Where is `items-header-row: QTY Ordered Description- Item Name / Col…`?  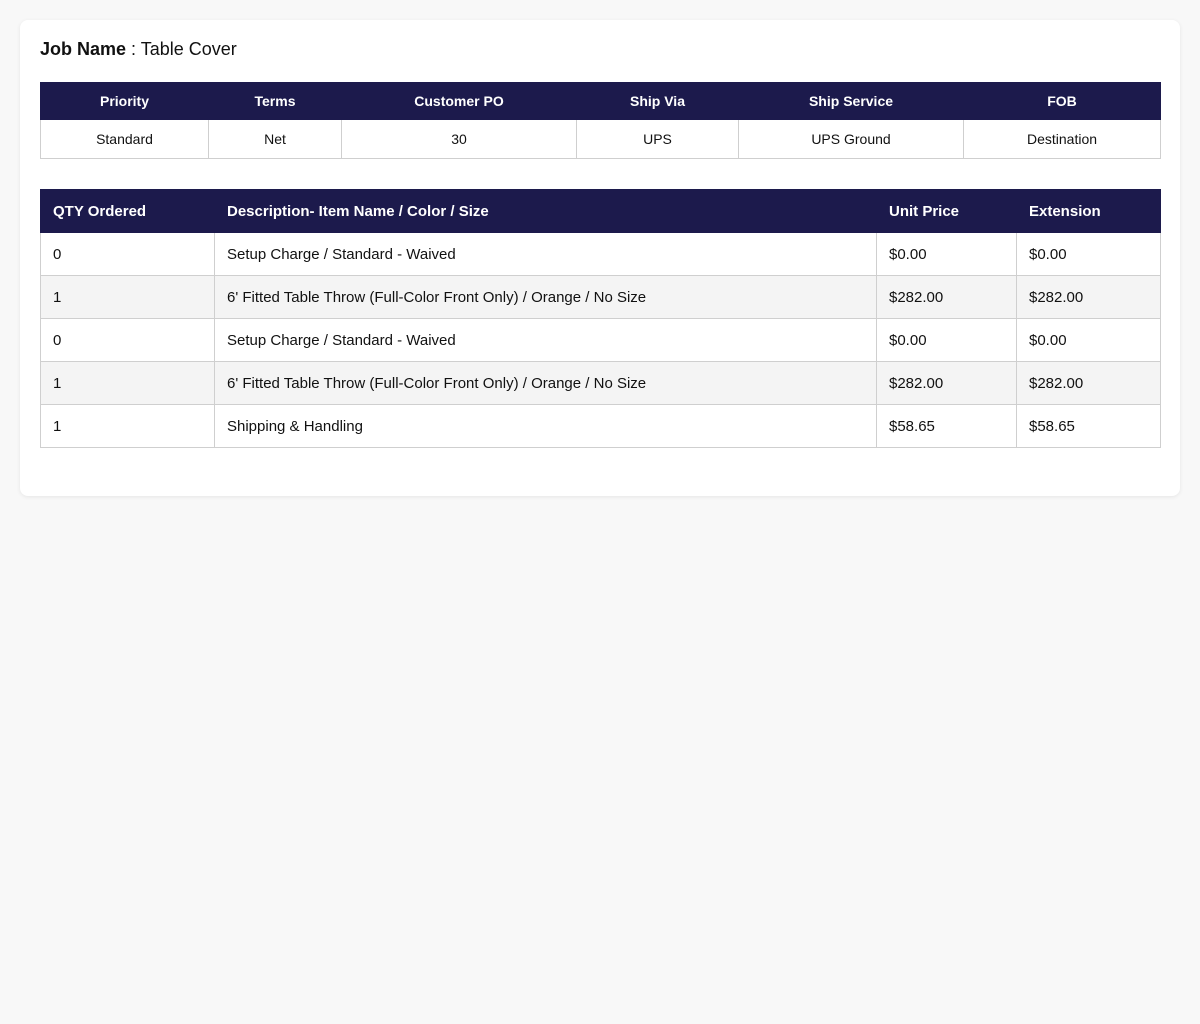 items-header-row: QTY Ordered Description- Item Name / Col… is located at coordinates (600, 211).